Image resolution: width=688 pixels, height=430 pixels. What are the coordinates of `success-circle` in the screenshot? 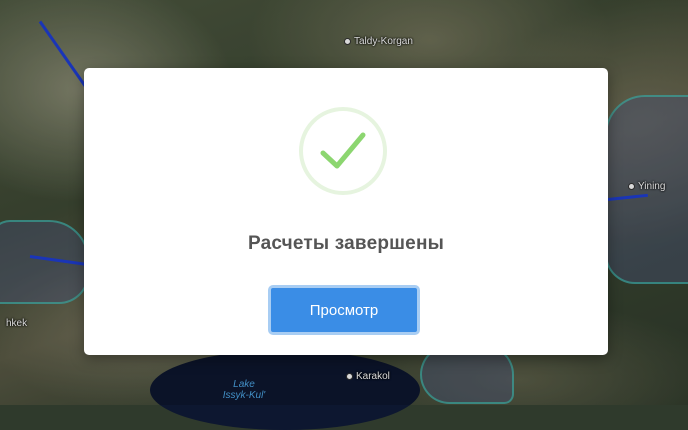 It's located at (343, 151).